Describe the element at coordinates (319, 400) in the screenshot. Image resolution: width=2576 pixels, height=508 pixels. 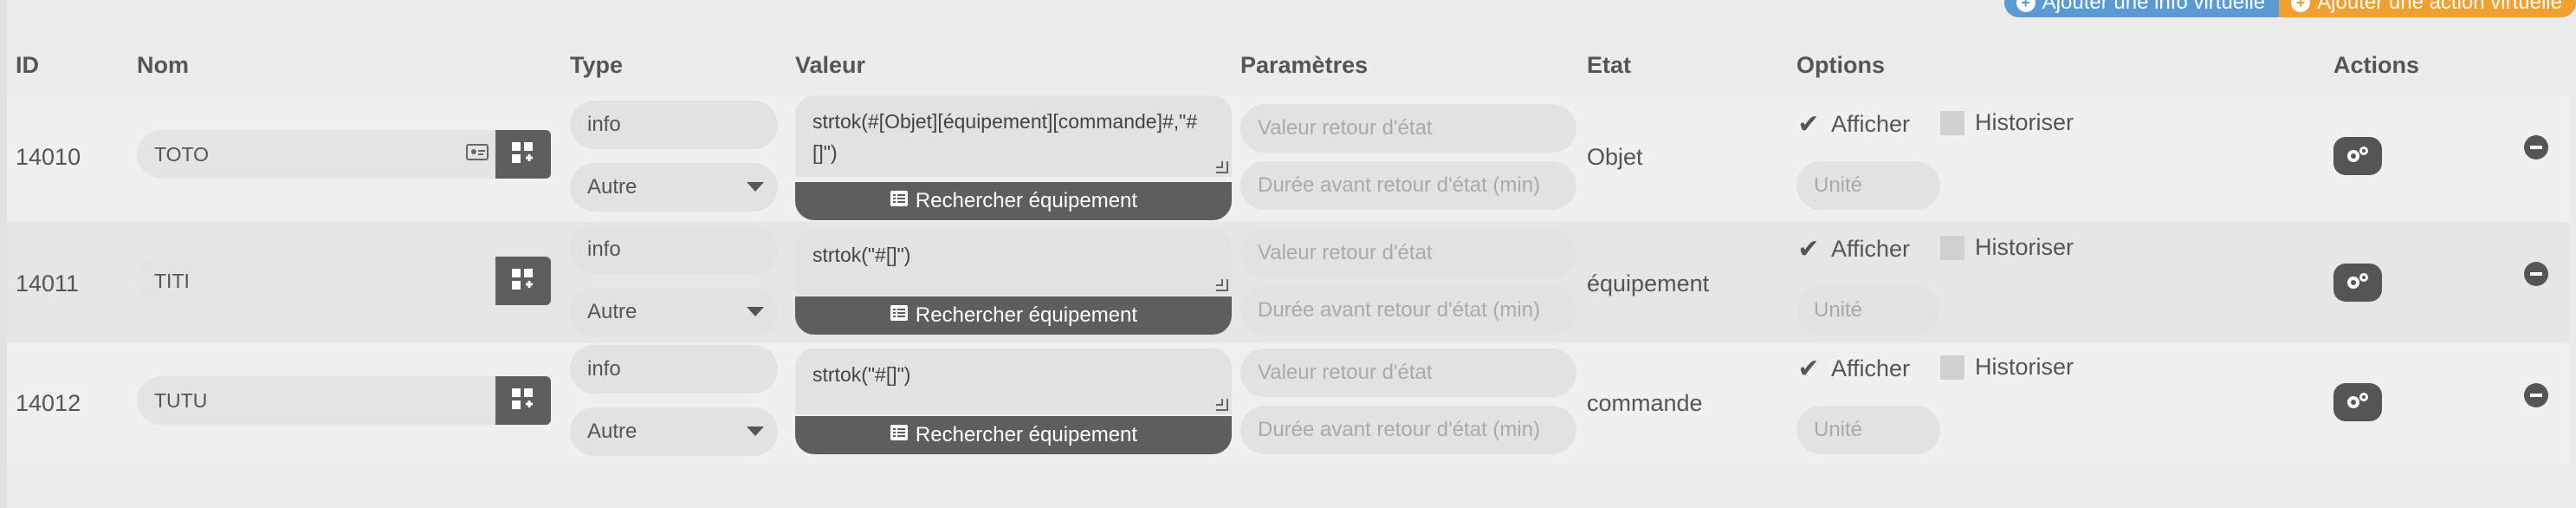
I see `name-input: TUTU` at that location.